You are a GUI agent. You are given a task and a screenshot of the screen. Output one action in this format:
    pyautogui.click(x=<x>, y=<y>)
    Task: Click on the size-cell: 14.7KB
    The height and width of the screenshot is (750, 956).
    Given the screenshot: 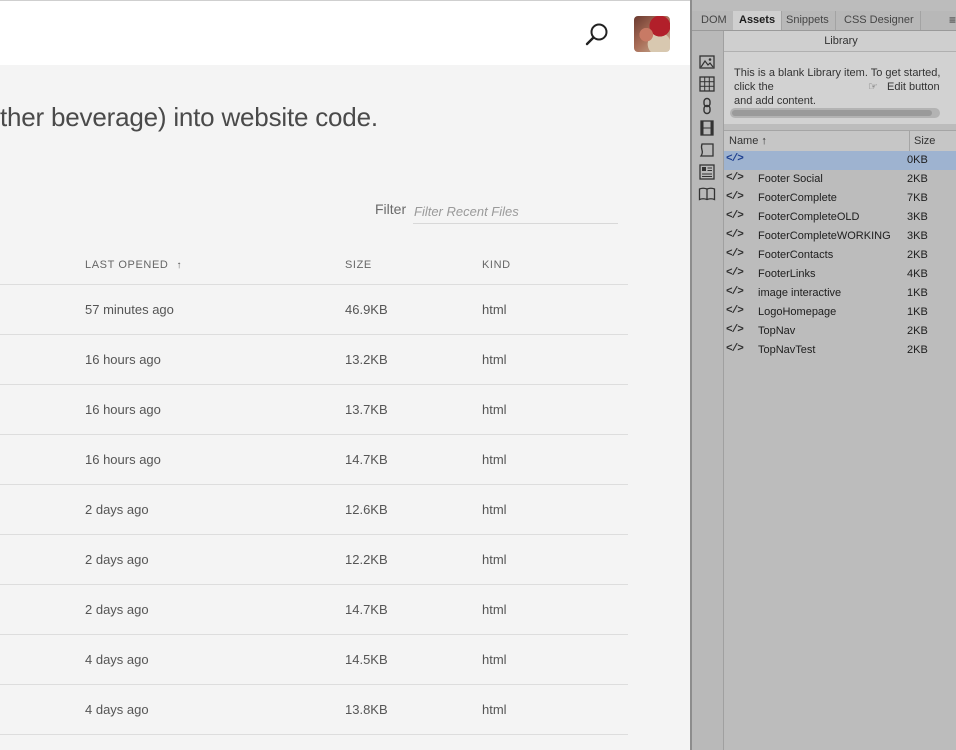 What is the action you would take?
    pyautogui.click(x=366, y=609)
    